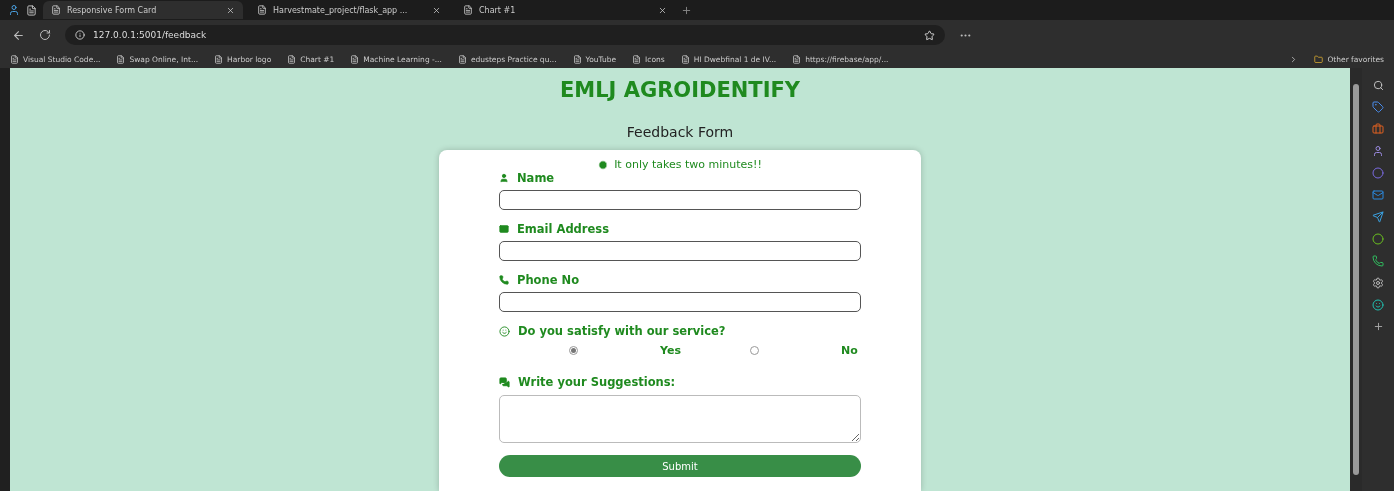  Describe the element at coordinates (680, 466) in the screenshot. I see `submit-button: Submit` at that location.